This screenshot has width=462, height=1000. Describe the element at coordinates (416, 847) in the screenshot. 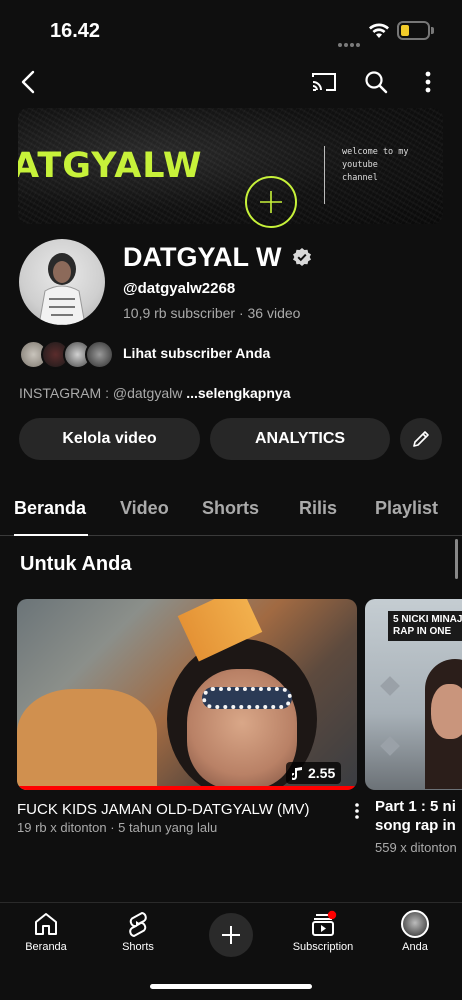

I see `video-meta: 559 x ditonton` at that location.